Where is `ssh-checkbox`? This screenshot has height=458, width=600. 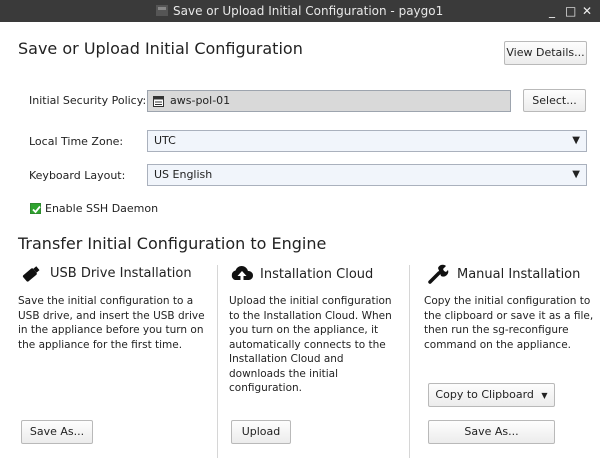 ssh-checkbox is located at coordinates (35, 208).